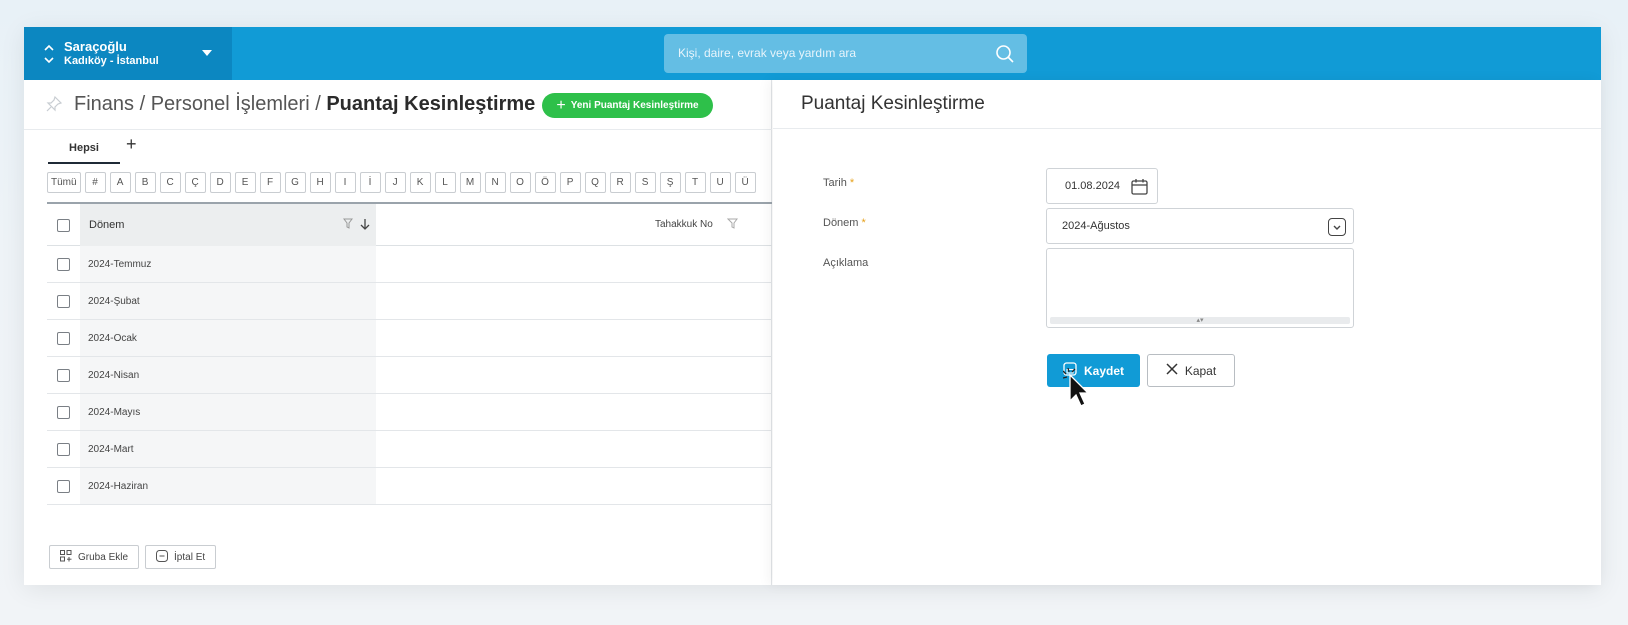 The image size is (1628, 625). I want to click on letter-filter: F, so click(270, 182).